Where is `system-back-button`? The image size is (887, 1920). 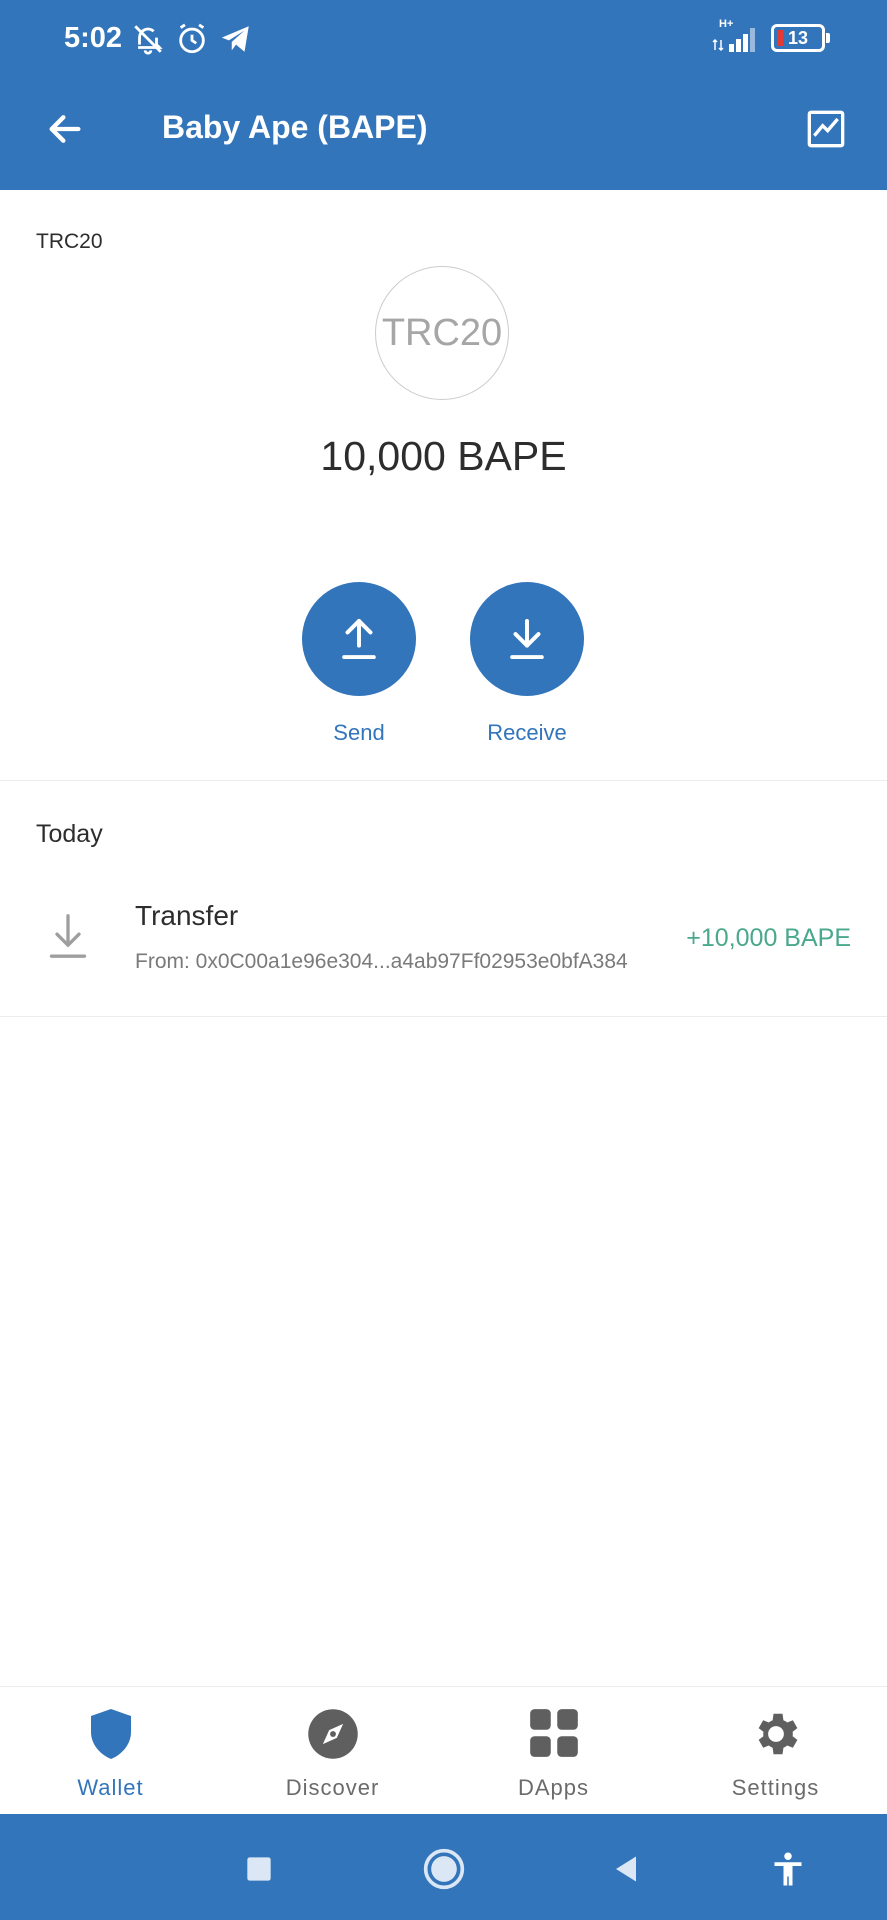
system-back-button is located at coordinates (626, 1869).